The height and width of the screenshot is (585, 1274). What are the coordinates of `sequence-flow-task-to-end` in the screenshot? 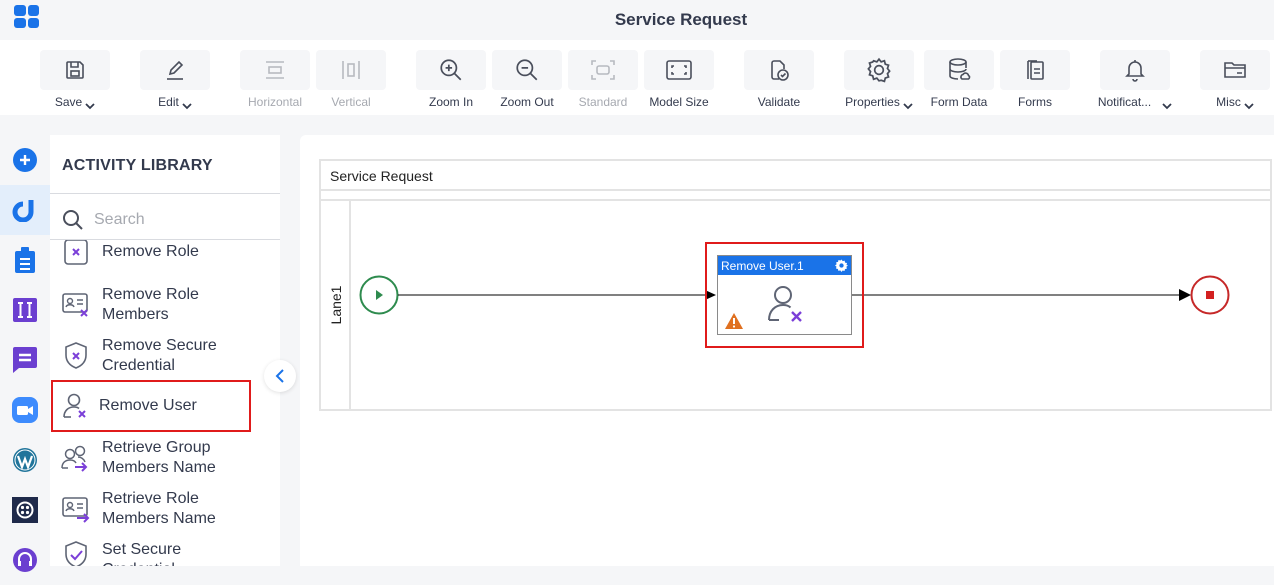 It's located at (1021, 295).